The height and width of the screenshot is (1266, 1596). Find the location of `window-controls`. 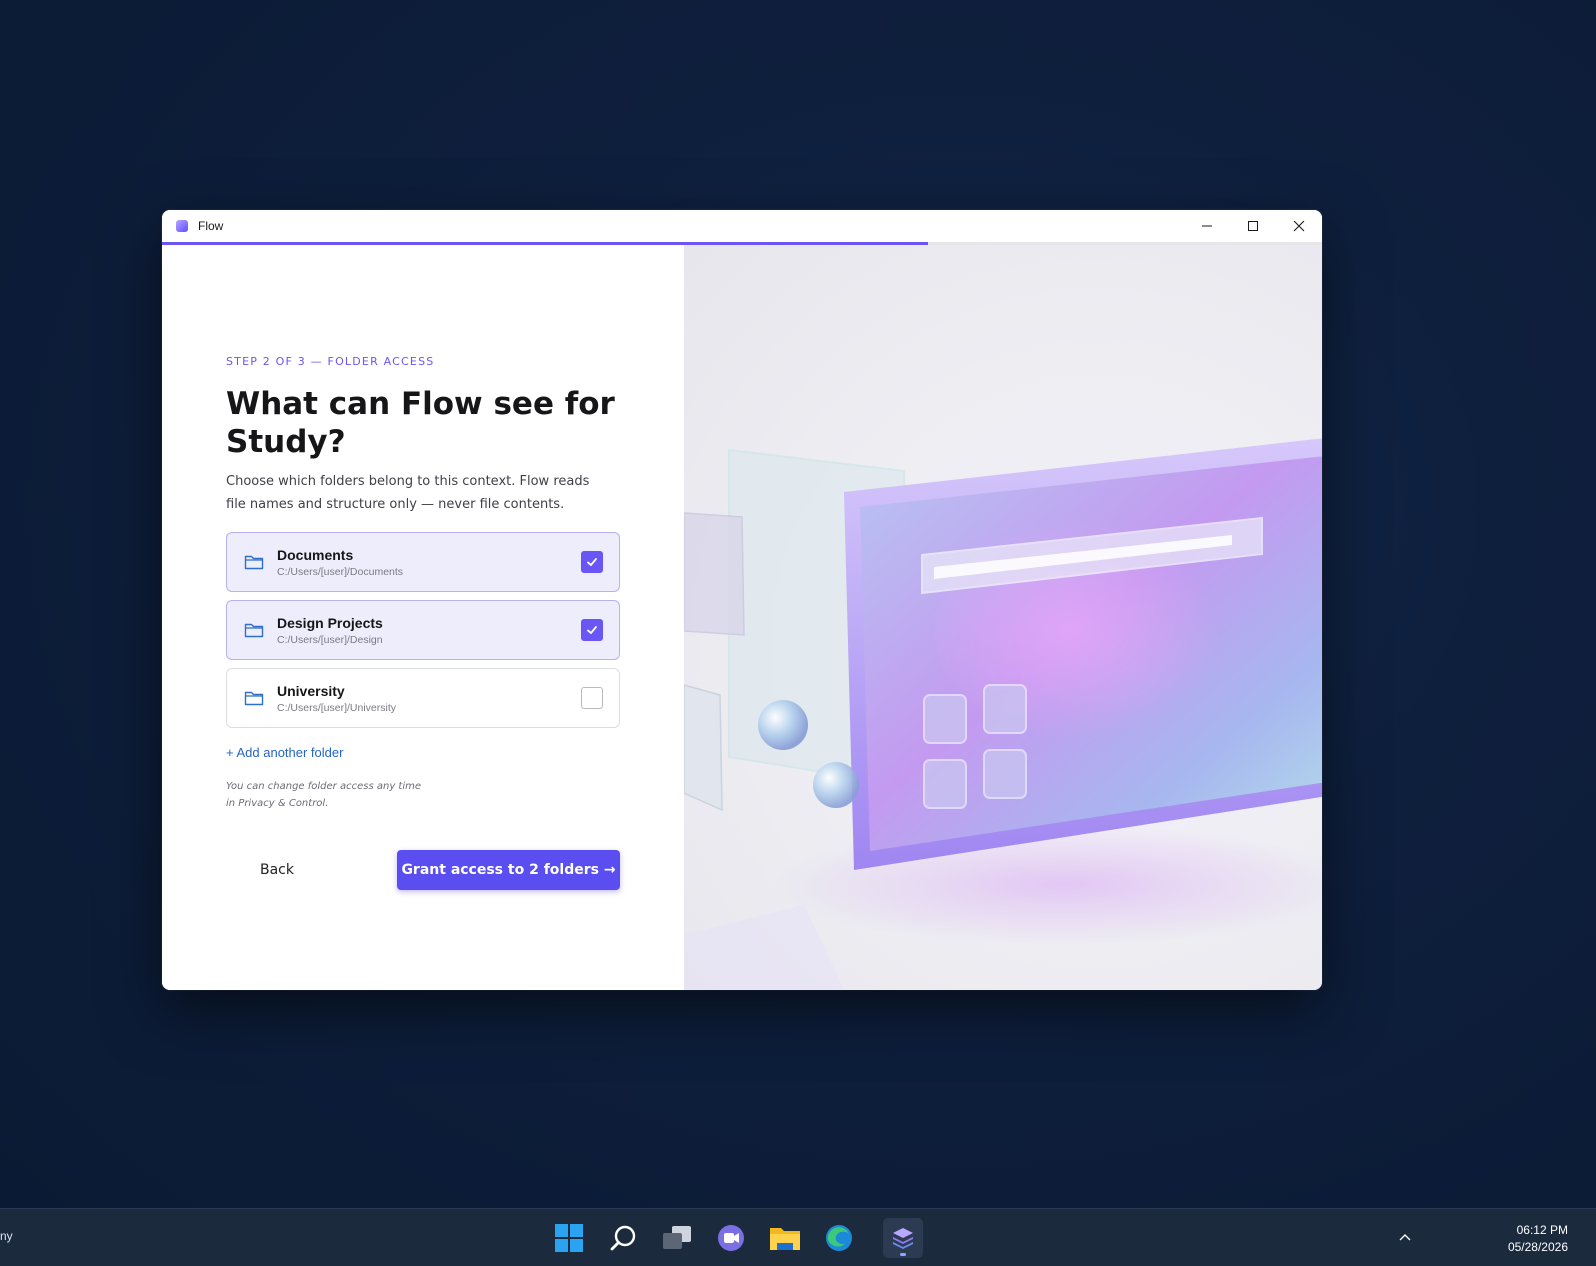

window-controls is located at coordinates (1253, 226).